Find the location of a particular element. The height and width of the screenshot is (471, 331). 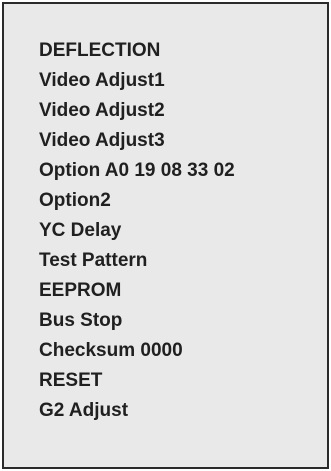

menu-item-checksum: Checksum 0000 is located at coordinates (137, 351).